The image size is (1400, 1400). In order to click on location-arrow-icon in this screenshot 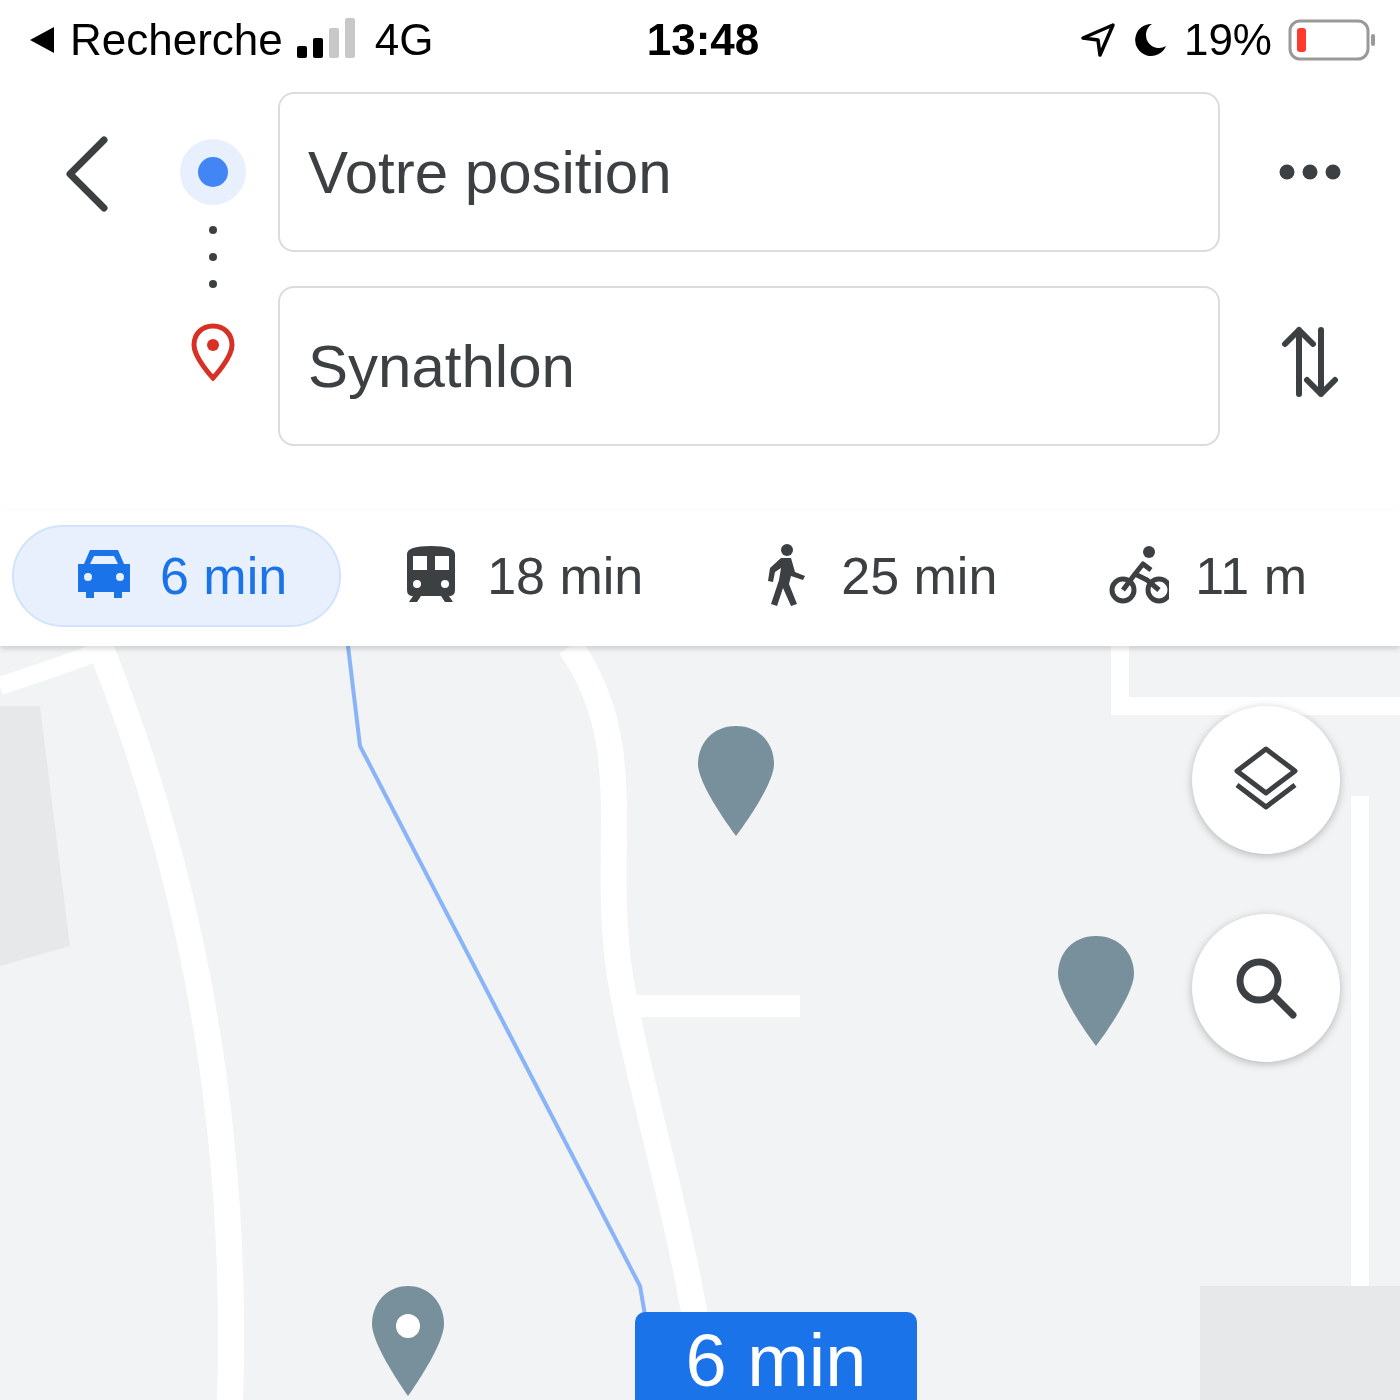, I will do `click(1097, 40)`.